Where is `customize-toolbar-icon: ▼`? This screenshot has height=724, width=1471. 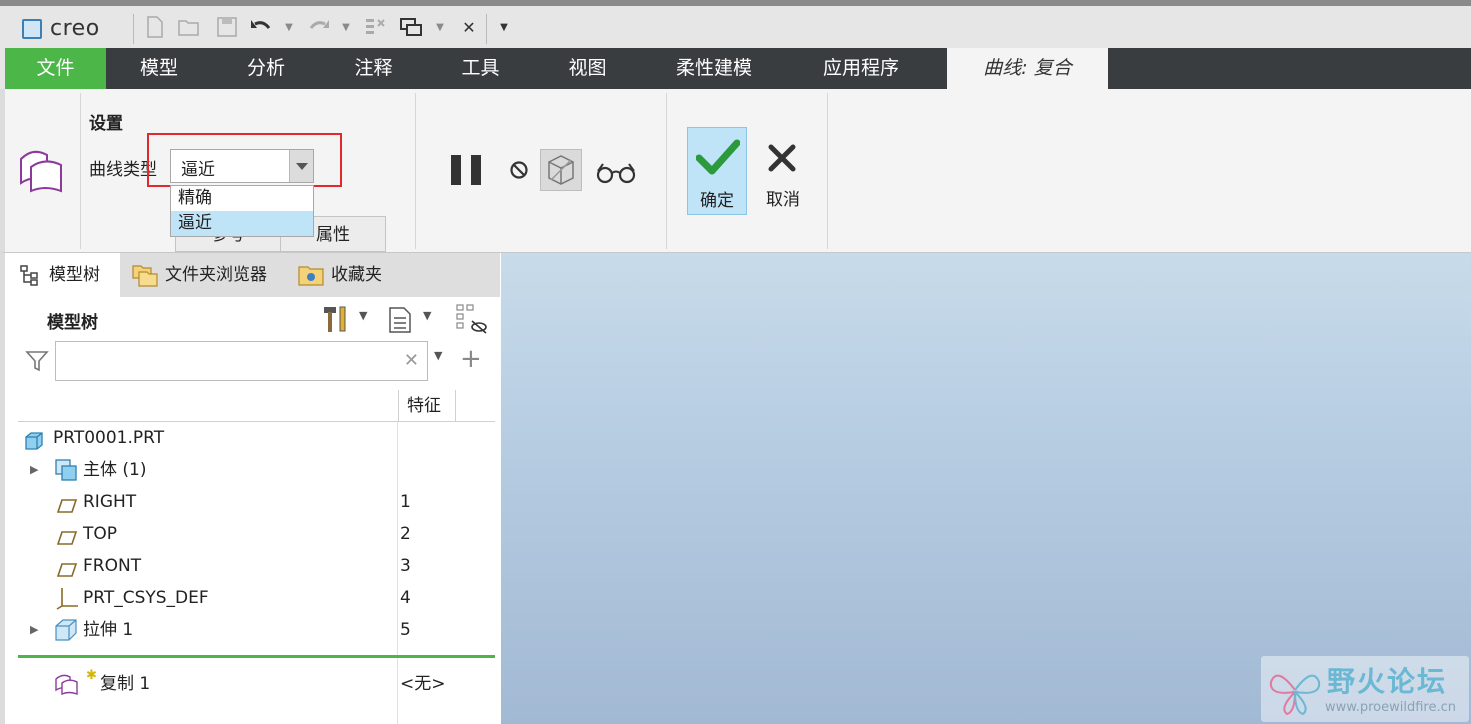
customize-toolbar-icon: ▼ is located at coordinates (504, 28).